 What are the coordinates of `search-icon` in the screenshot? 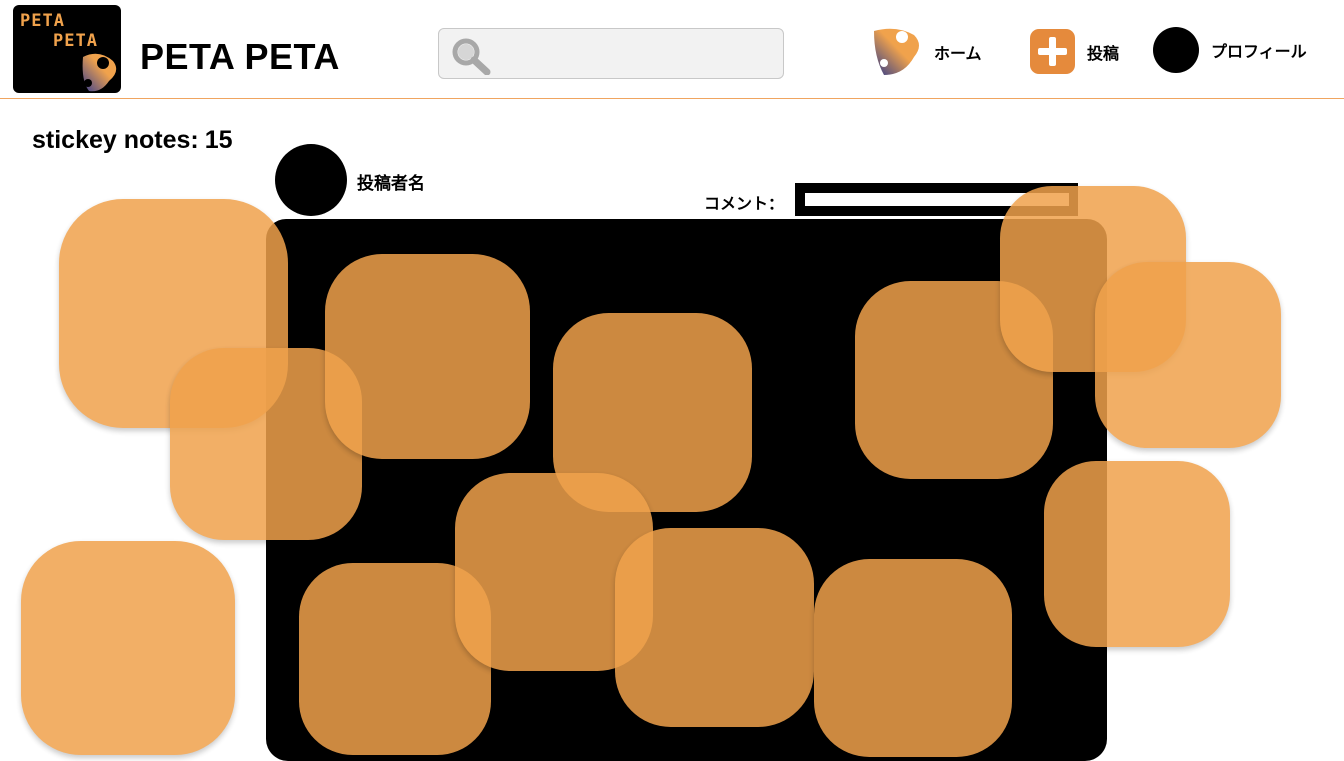 It's located at (471, 56).